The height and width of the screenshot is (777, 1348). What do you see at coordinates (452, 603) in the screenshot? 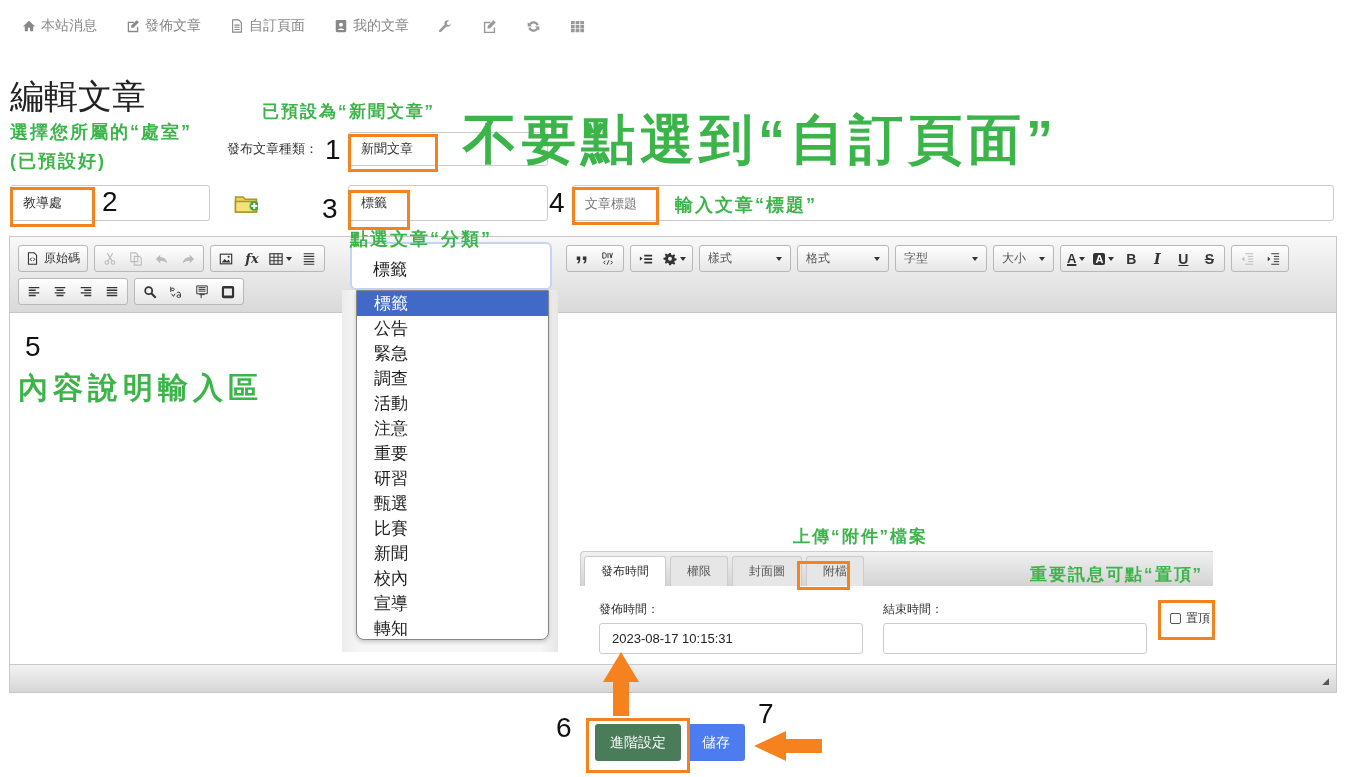
I see `dropdown-option: 宣導` at bounding box center [452, 603].